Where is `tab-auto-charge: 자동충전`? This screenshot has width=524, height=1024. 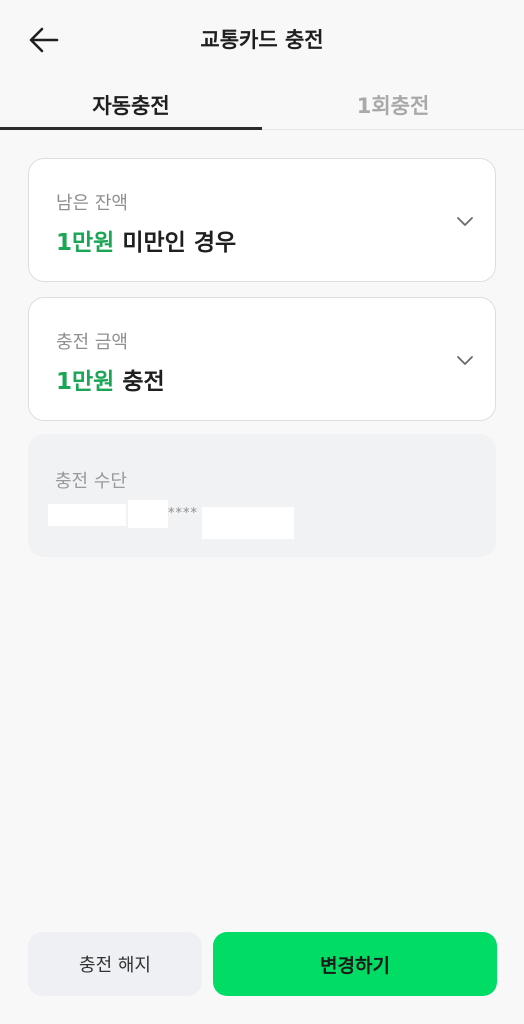
tab-auto-charge: 자동충전 is located at coordinates (131, 104).